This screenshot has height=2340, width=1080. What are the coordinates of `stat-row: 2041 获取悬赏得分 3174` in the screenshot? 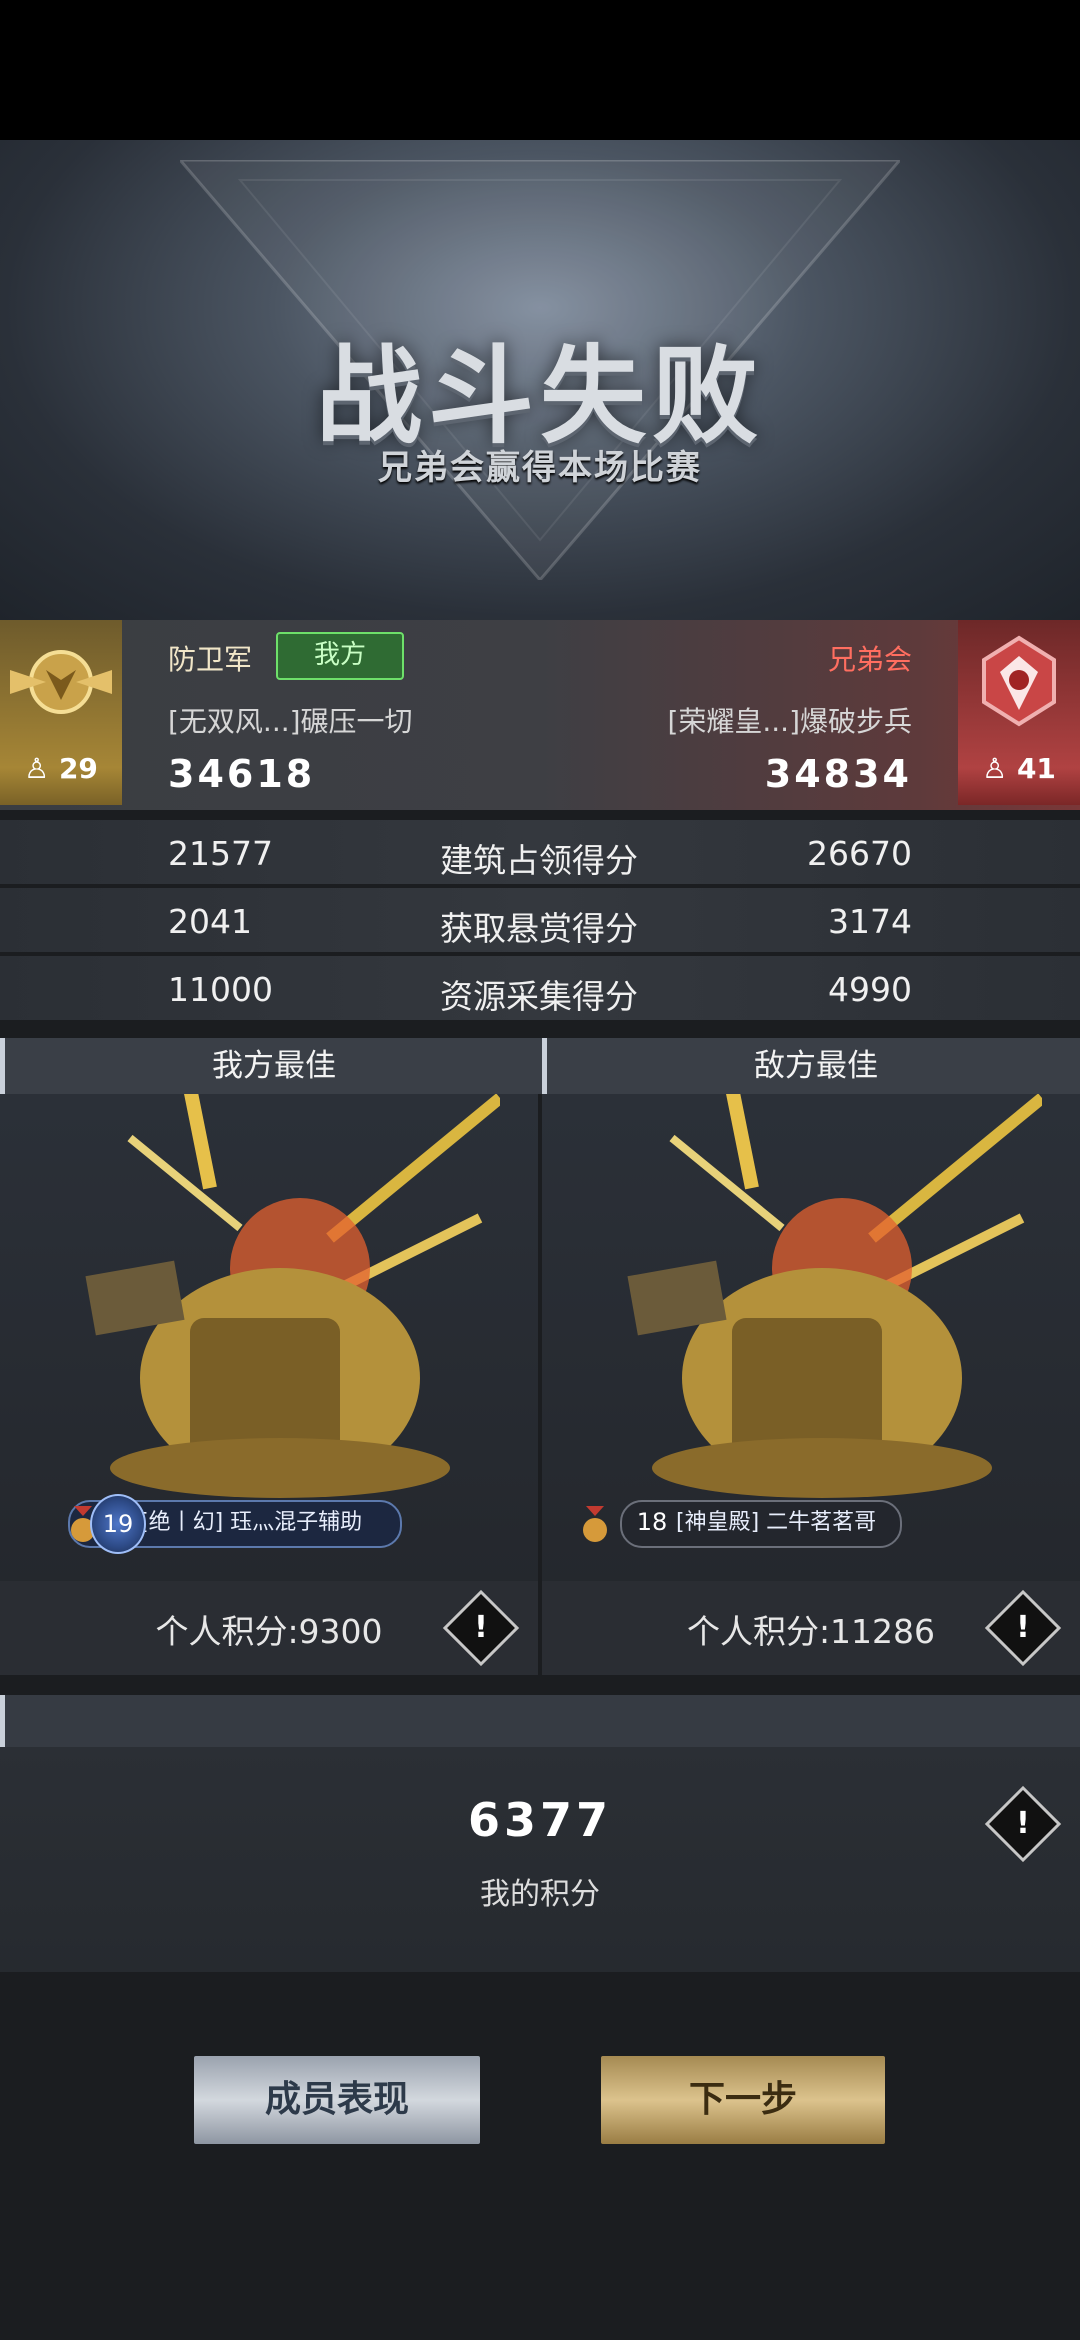 It's located at (540, 920).